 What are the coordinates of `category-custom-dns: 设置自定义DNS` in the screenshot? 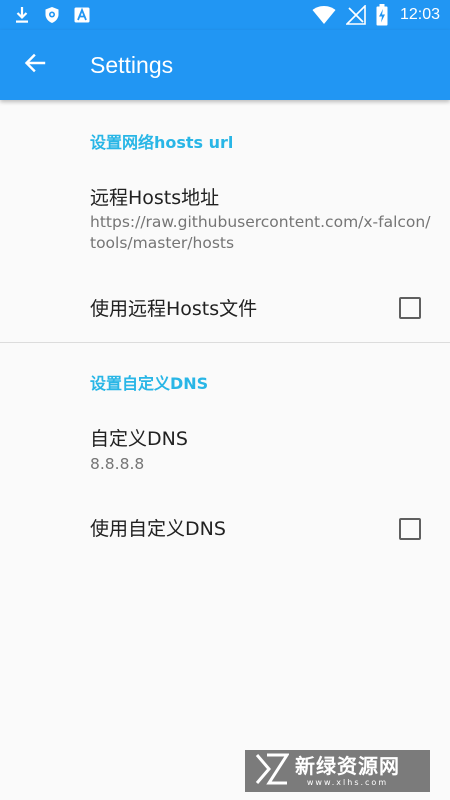 It's located at (149, 383).